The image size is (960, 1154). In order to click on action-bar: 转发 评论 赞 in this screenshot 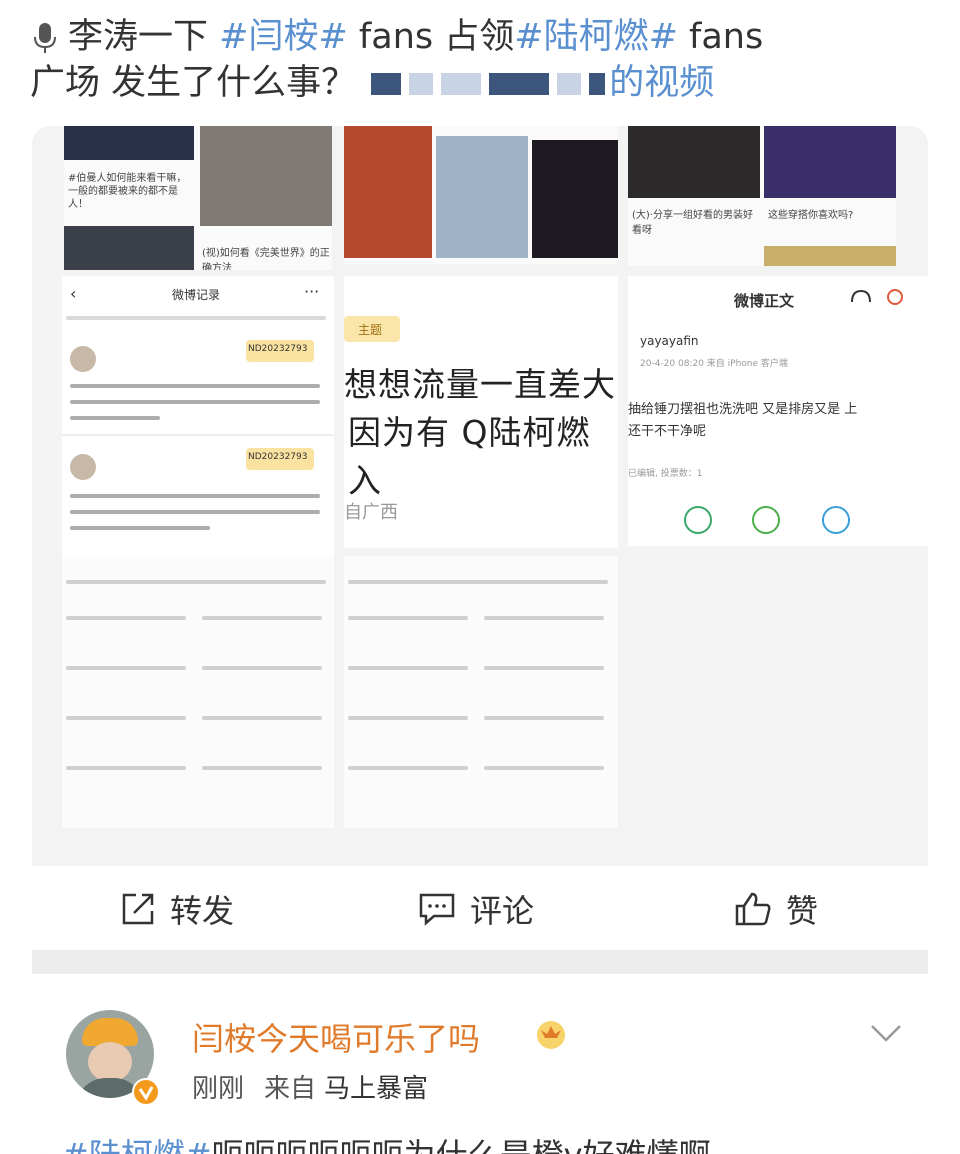, I will do `click(480, 908)`.